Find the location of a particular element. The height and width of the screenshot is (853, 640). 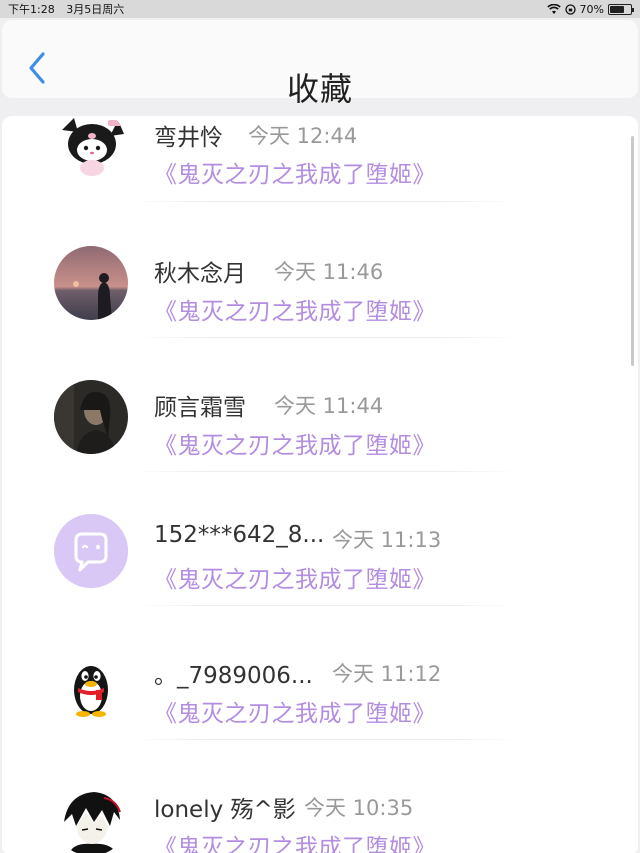

sunset-silhouette-avatar is located at coordinates (91, 283).